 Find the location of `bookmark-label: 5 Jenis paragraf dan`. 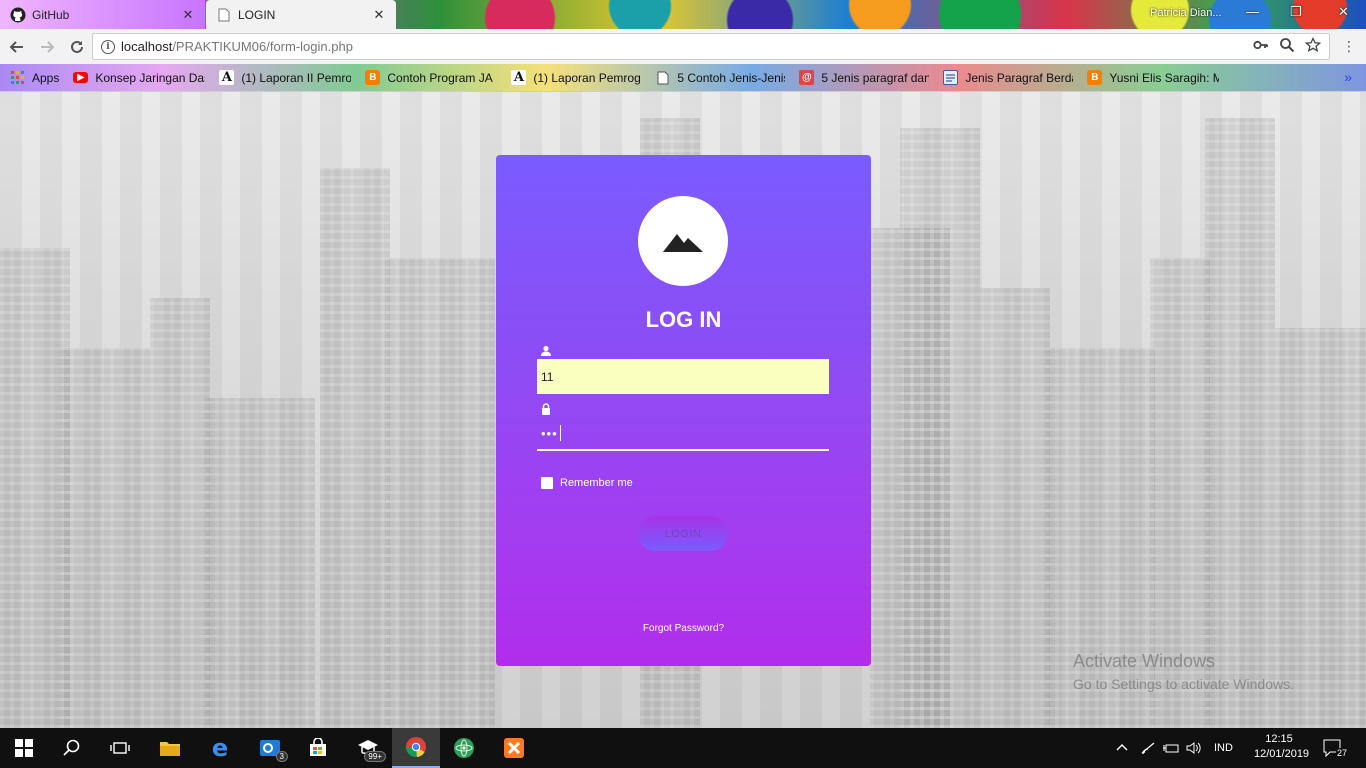

bookmark-label: 5 Jenis paragraf dan is located at coordinates (875, 77).